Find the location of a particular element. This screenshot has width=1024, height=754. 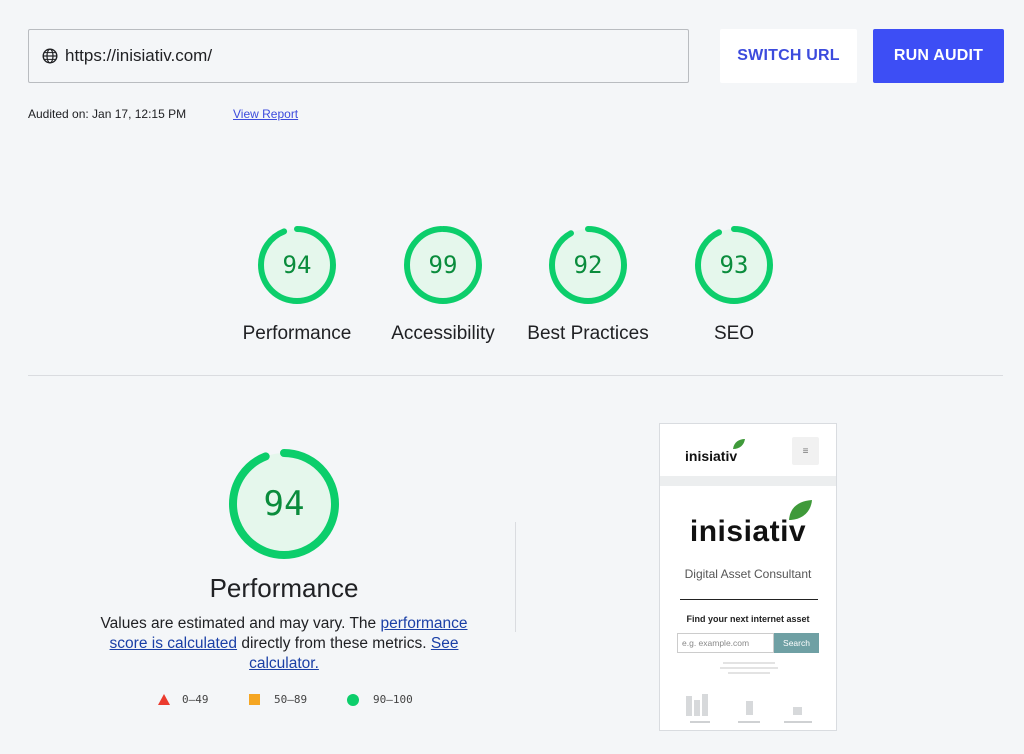

score-ring: 93 is located at coordinates (734, 265).